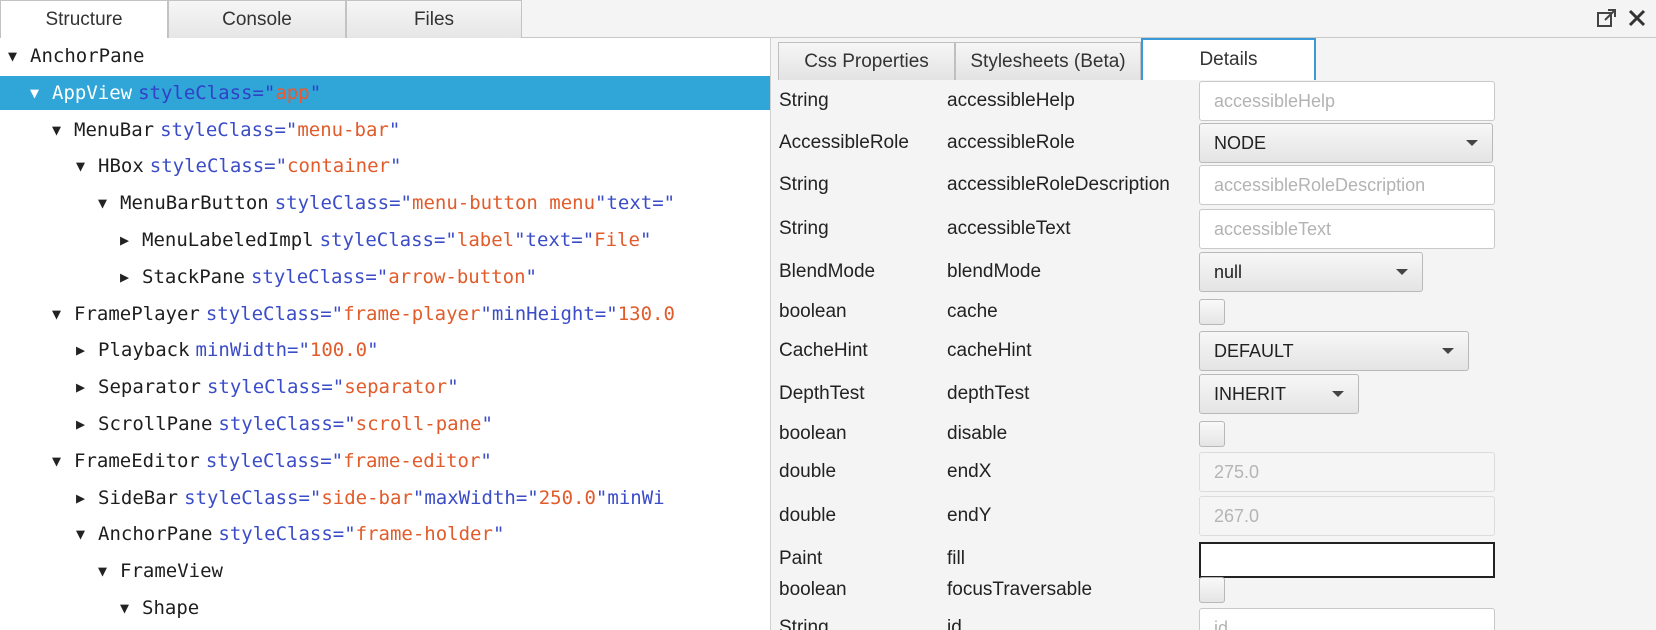  What do you see at coordinates (385, 56) in the screenshot?
I see `tree-row: ▼ AnchorPane` at bounding box center [385, 56].